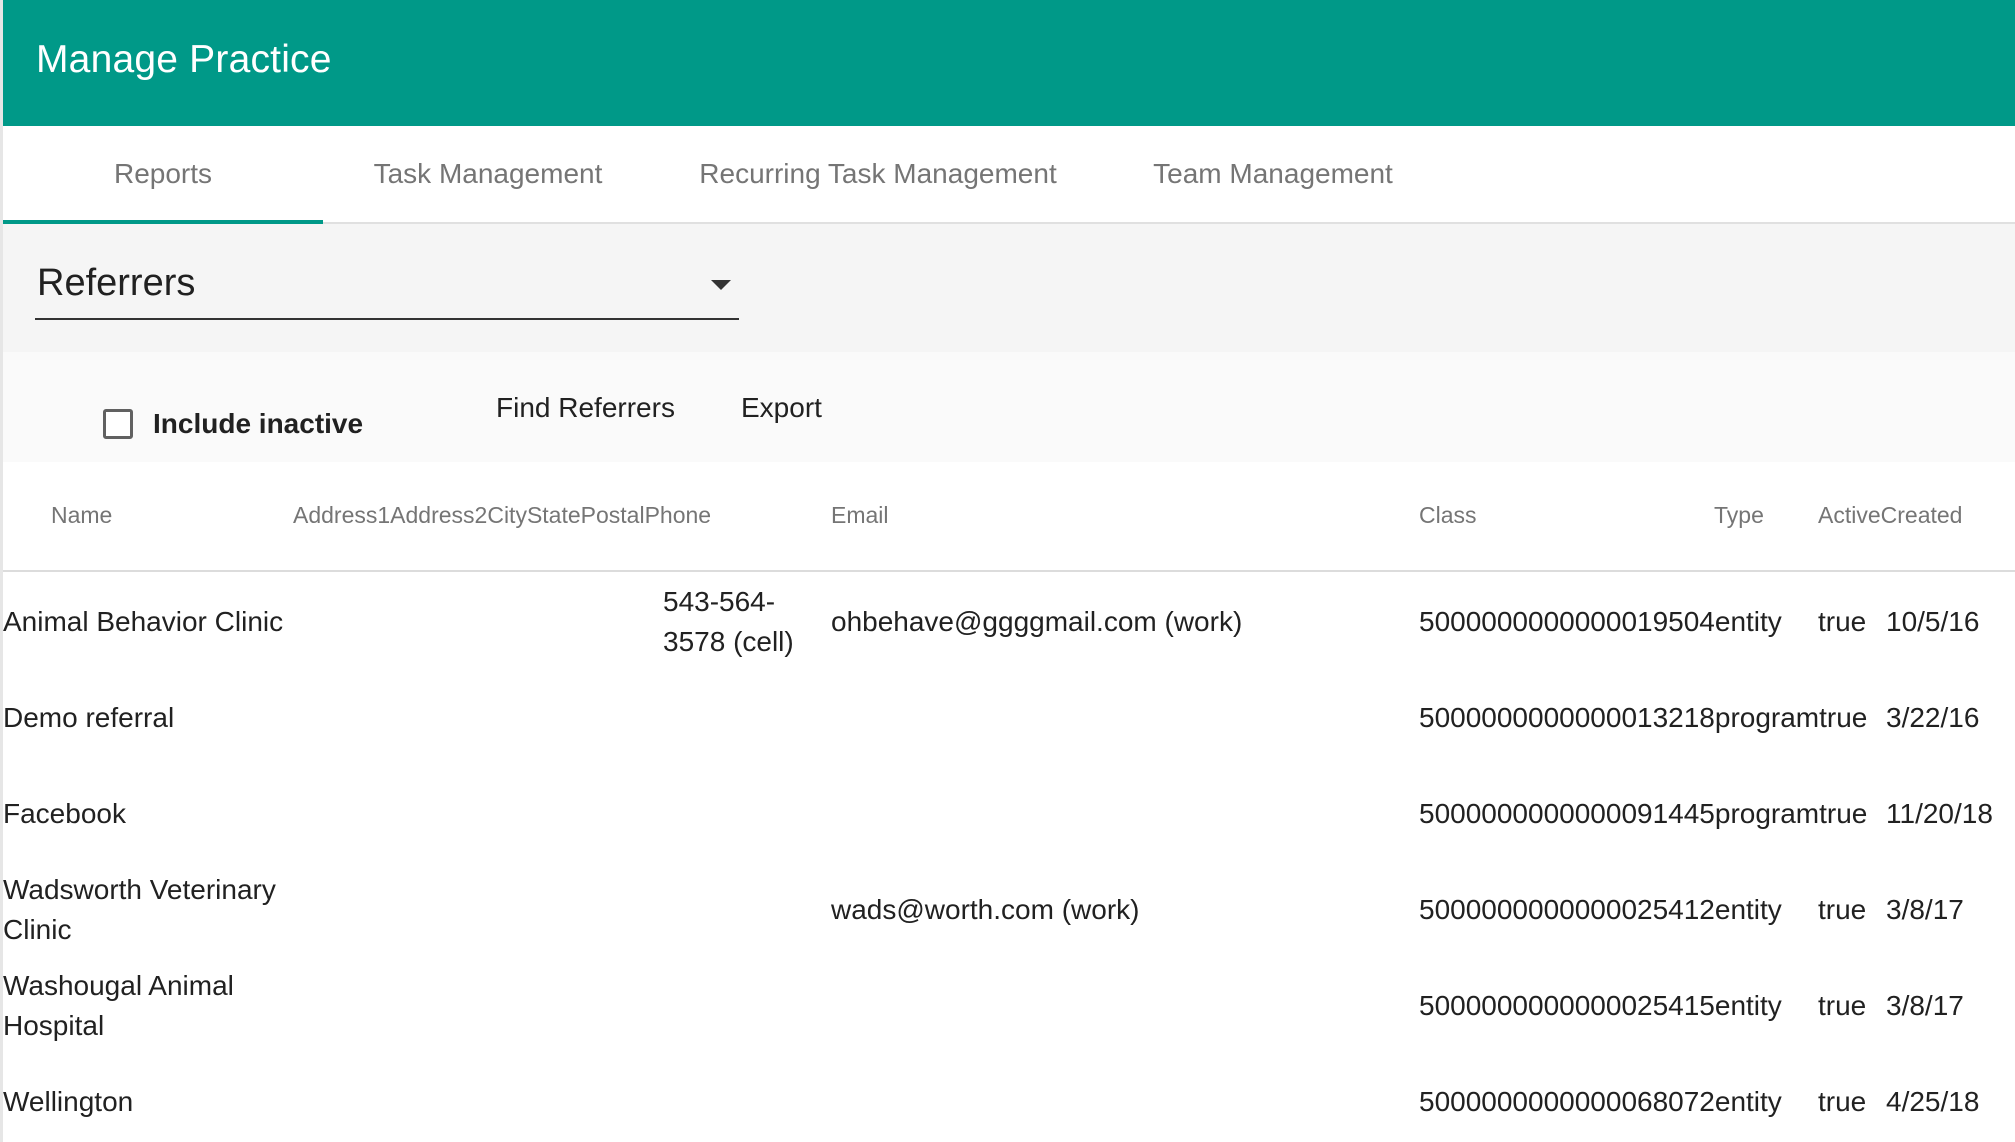 The height and width of the screenshot is (1142, 2015). What do you see at coordinates (1933, 717) in the screenshot?
I see `row-created: 3/22/16` at bounding box center [1933, 717].